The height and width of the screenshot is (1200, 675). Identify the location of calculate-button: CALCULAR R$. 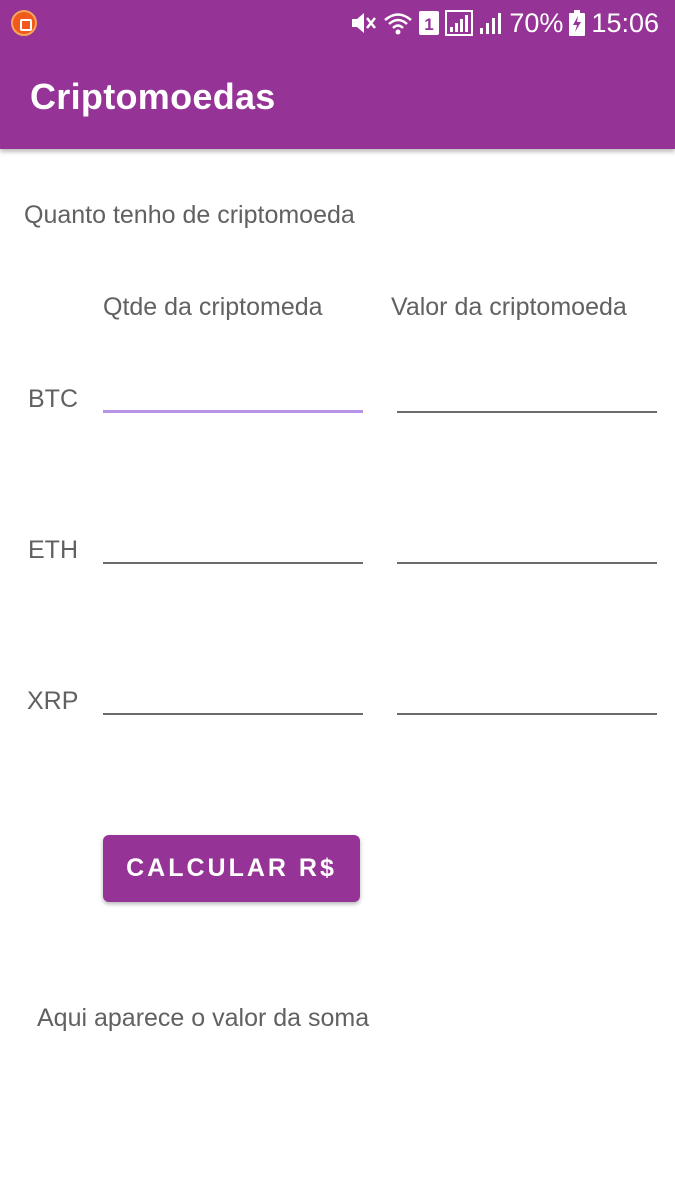
(231, 868).